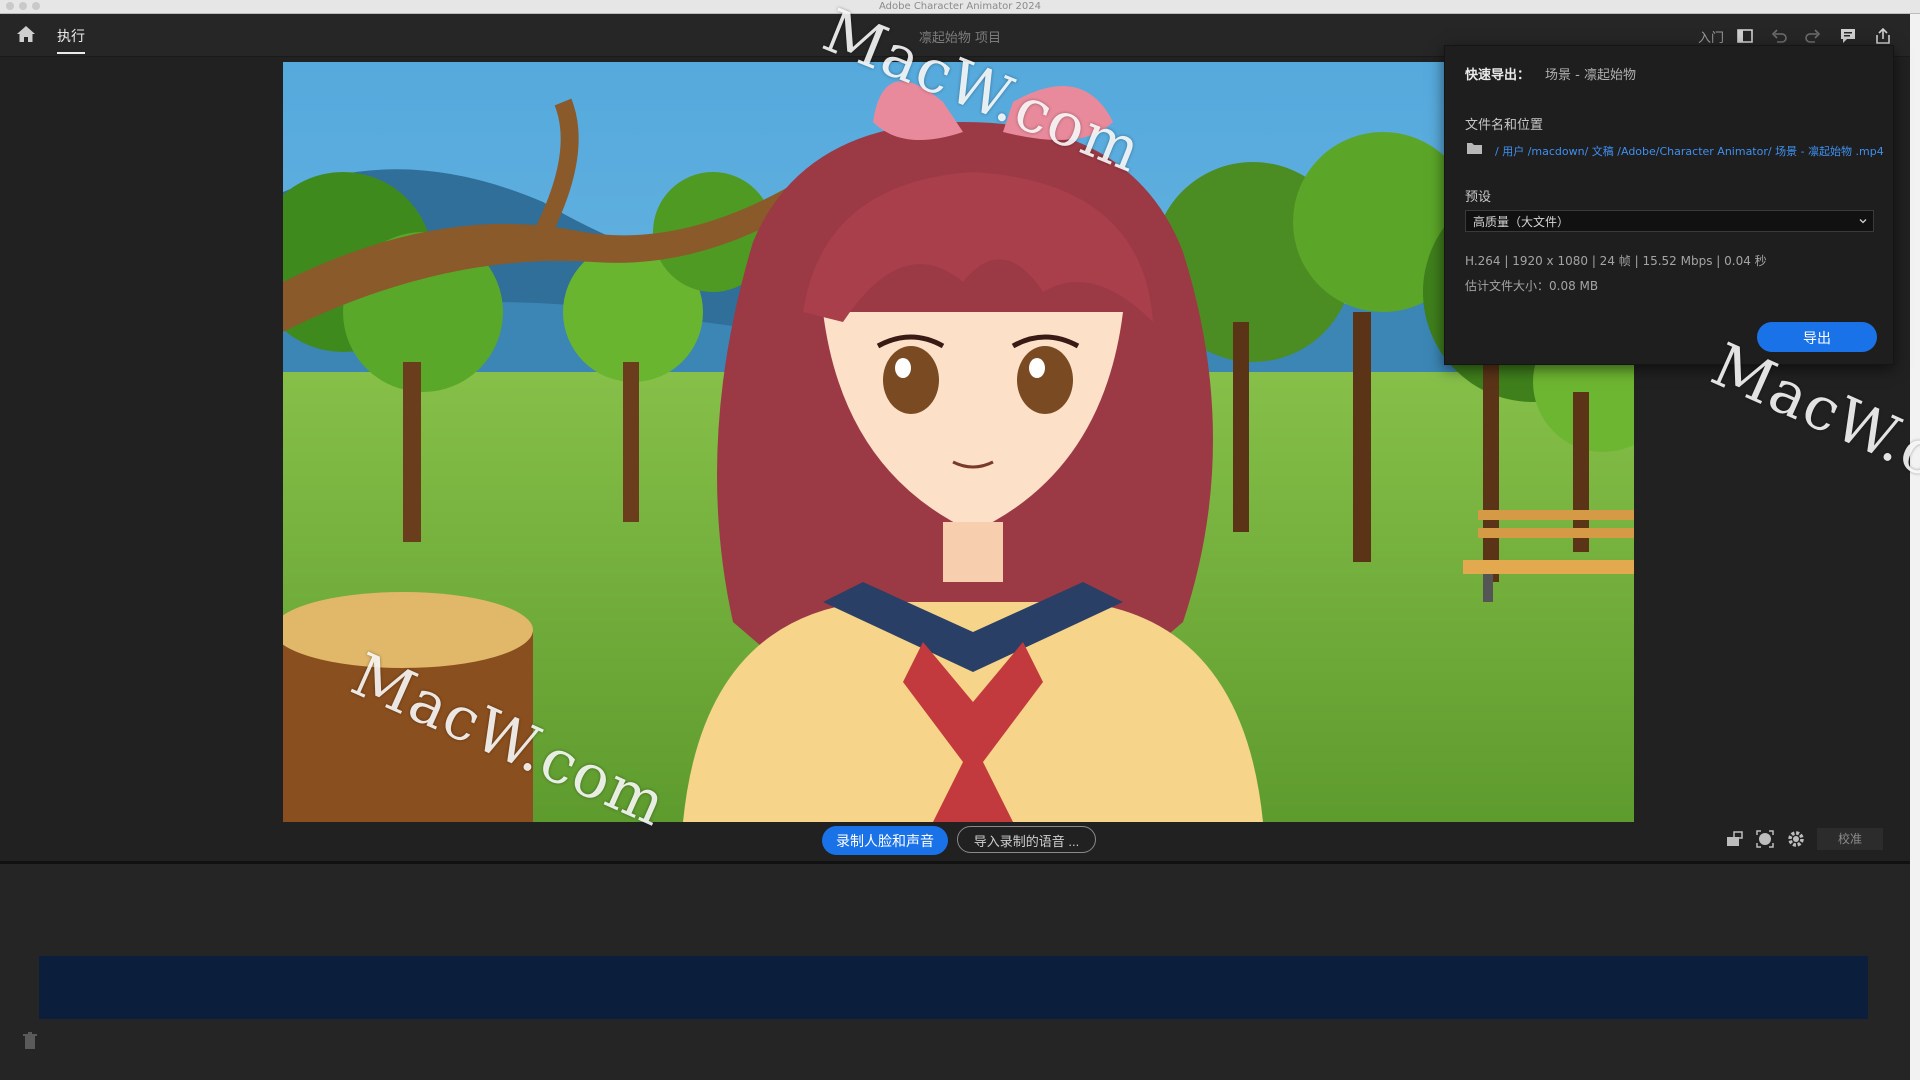 Image resolution: width=1920 pixels, height=1080 pixels. What do you see at coordinates (1745, 36) in the screenshot?
I see `workspace-icon` at bounding box center [1745, 36].